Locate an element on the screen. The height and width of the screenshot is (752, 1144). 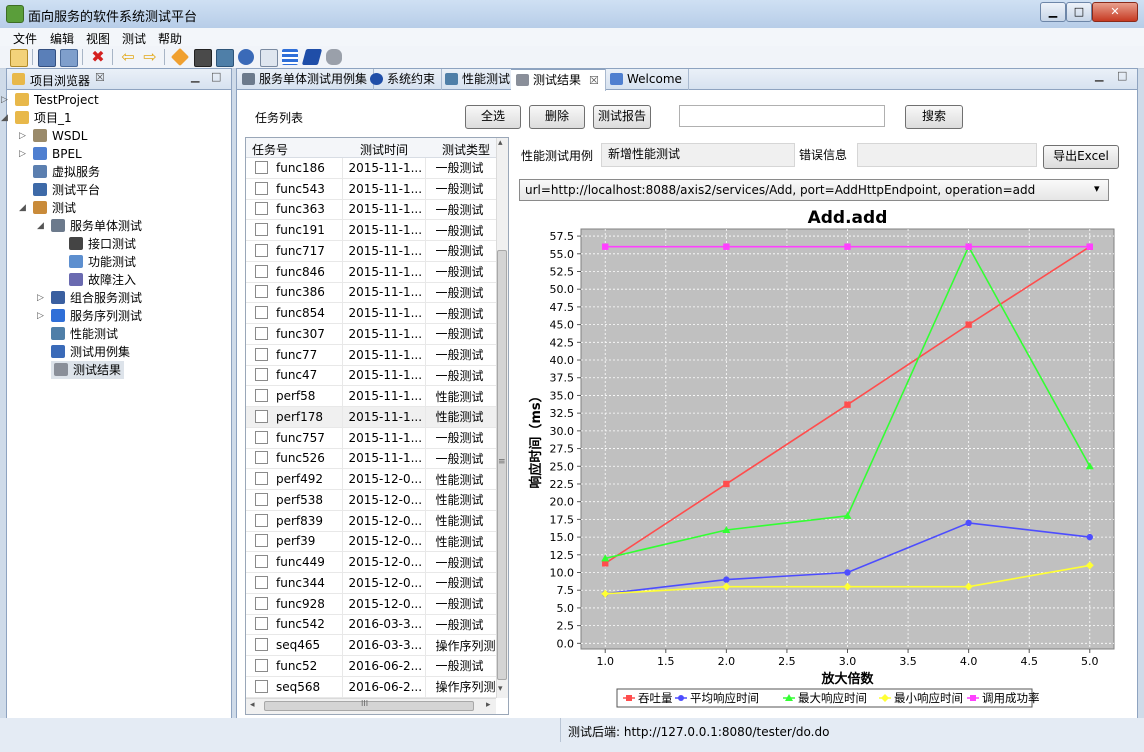
table-row: func307 2015-11-1... 一般测试 is located at coordinates (371, 334).